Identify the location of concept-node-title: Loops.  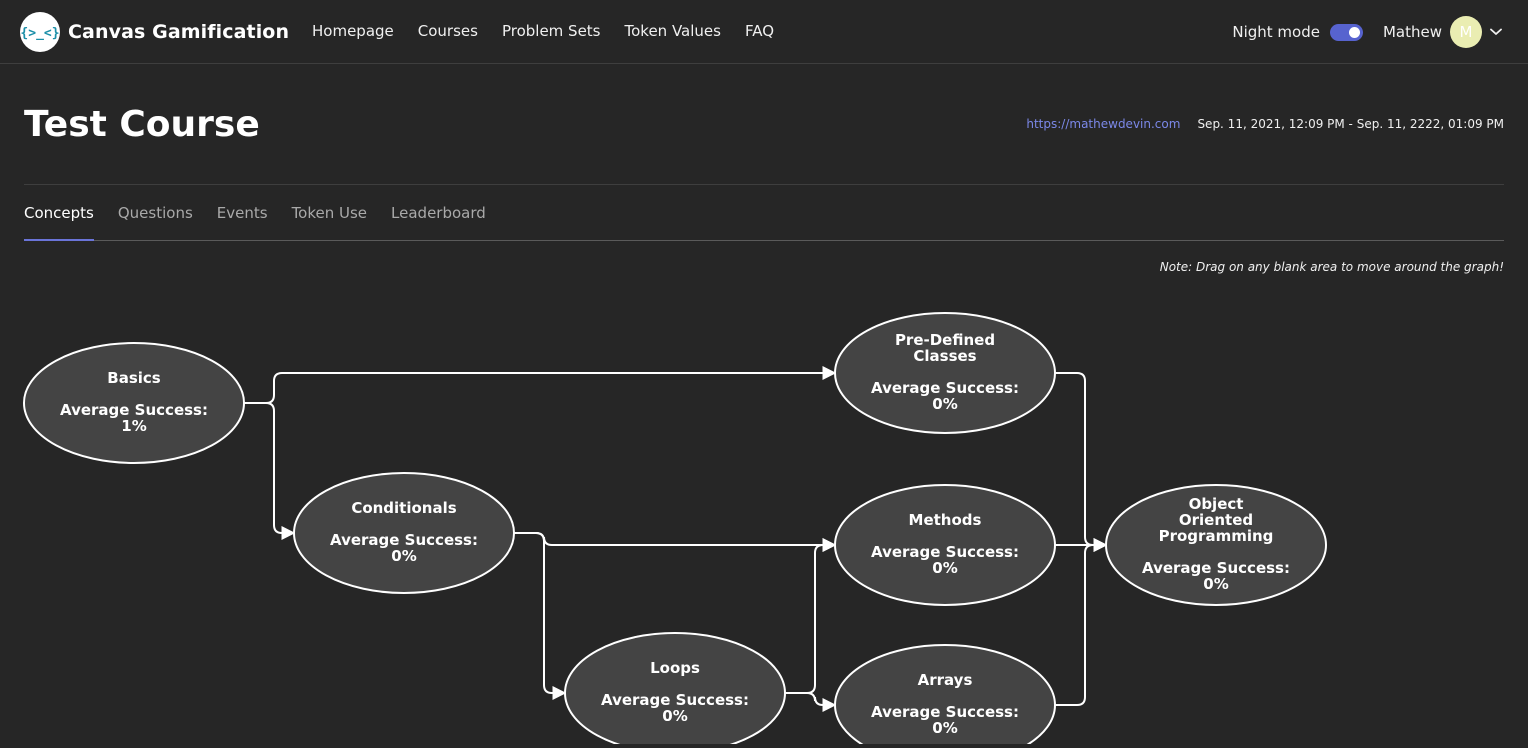
(675, 668).